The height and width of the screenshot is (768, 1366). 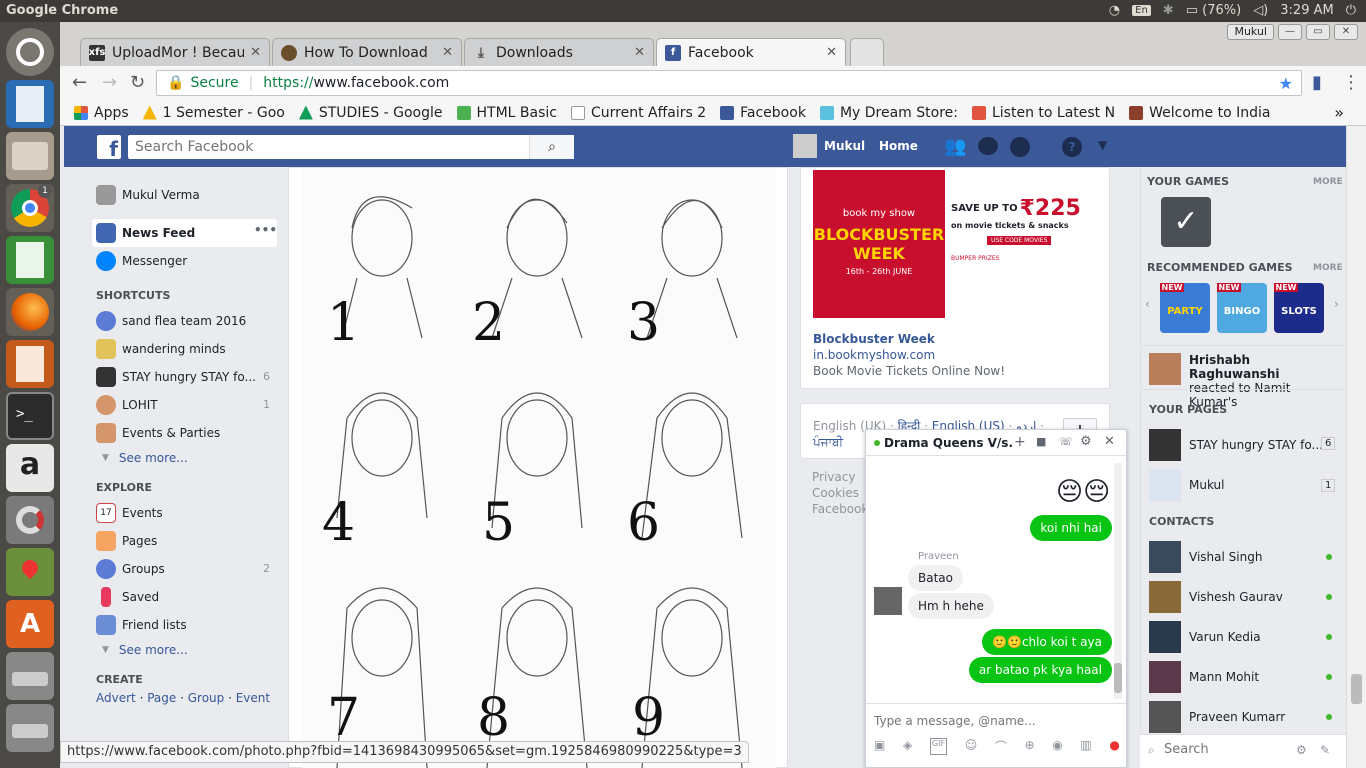 I want to click on page-item: Mukul, so click(x=1186, y=485).